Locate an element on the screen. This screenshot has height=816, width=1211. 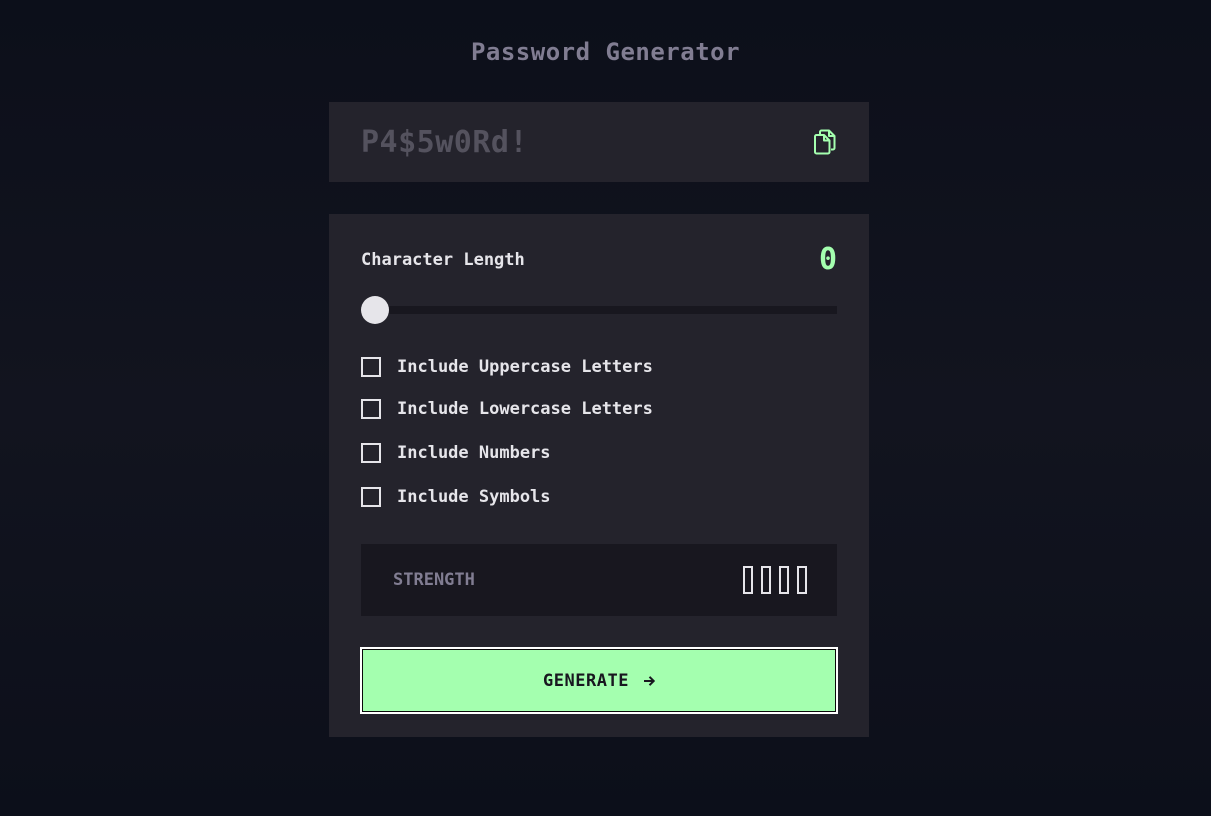
generate-button: GENERATE is located at coordinates (599, 680).